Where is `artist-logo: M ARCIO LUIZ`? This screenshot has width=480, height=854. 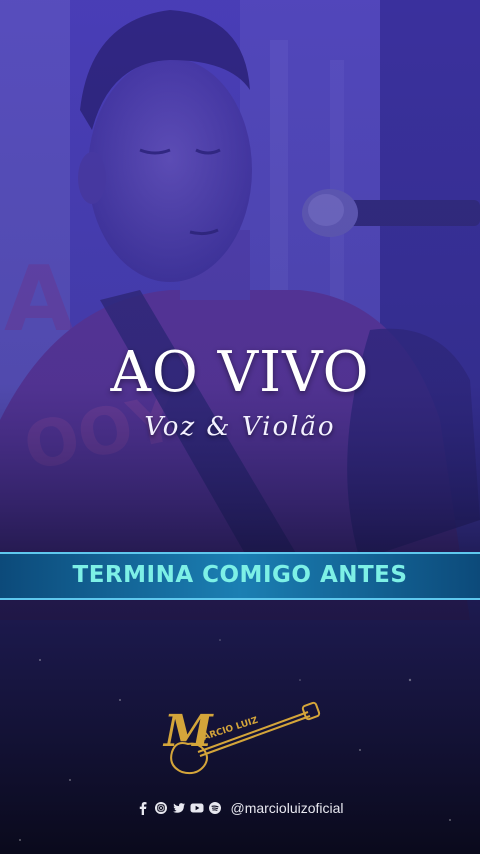
artist-logo: M ARCIO LUIZ is located at coordinates (241, 738).